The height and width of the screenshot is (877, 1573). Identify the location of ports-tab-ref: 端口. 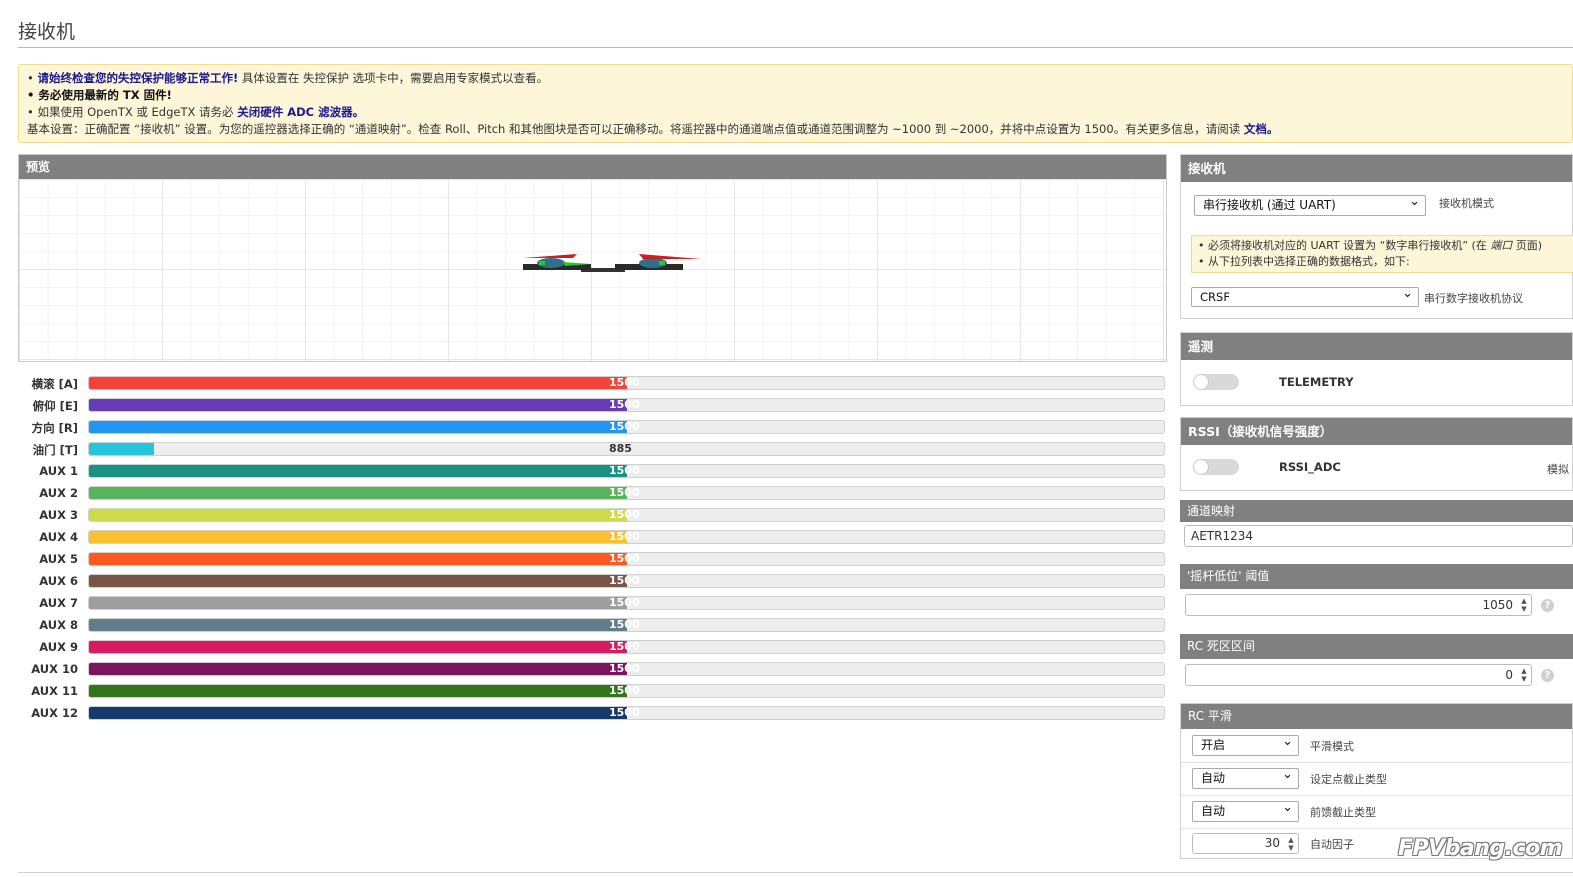
(1501, 245).